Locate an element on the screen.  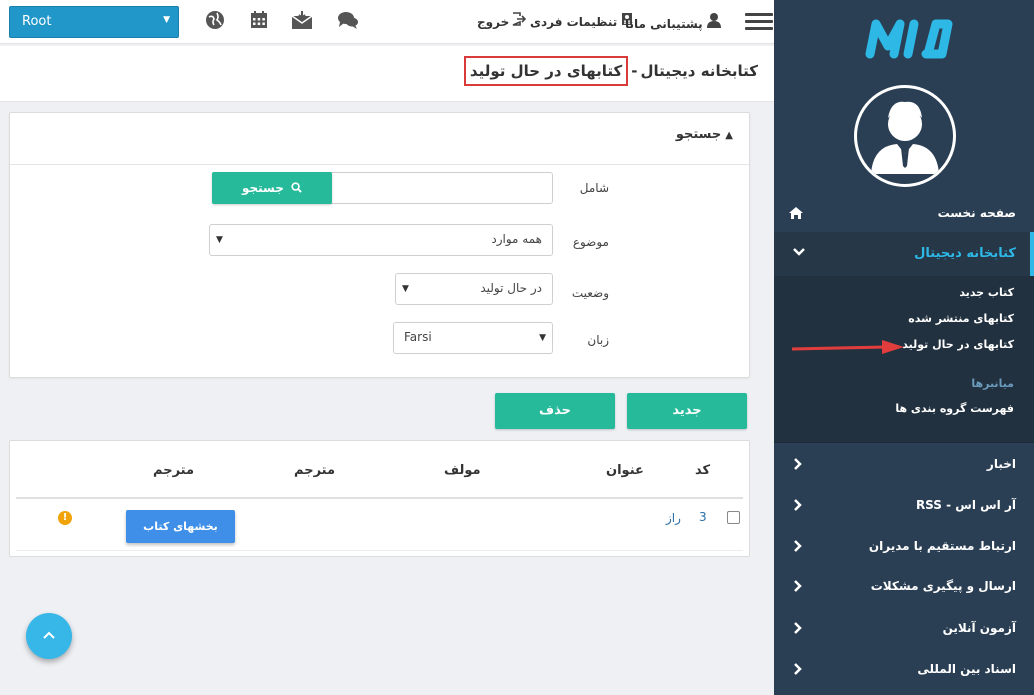
digital-library-submenu is located at coordinates (904, 359).